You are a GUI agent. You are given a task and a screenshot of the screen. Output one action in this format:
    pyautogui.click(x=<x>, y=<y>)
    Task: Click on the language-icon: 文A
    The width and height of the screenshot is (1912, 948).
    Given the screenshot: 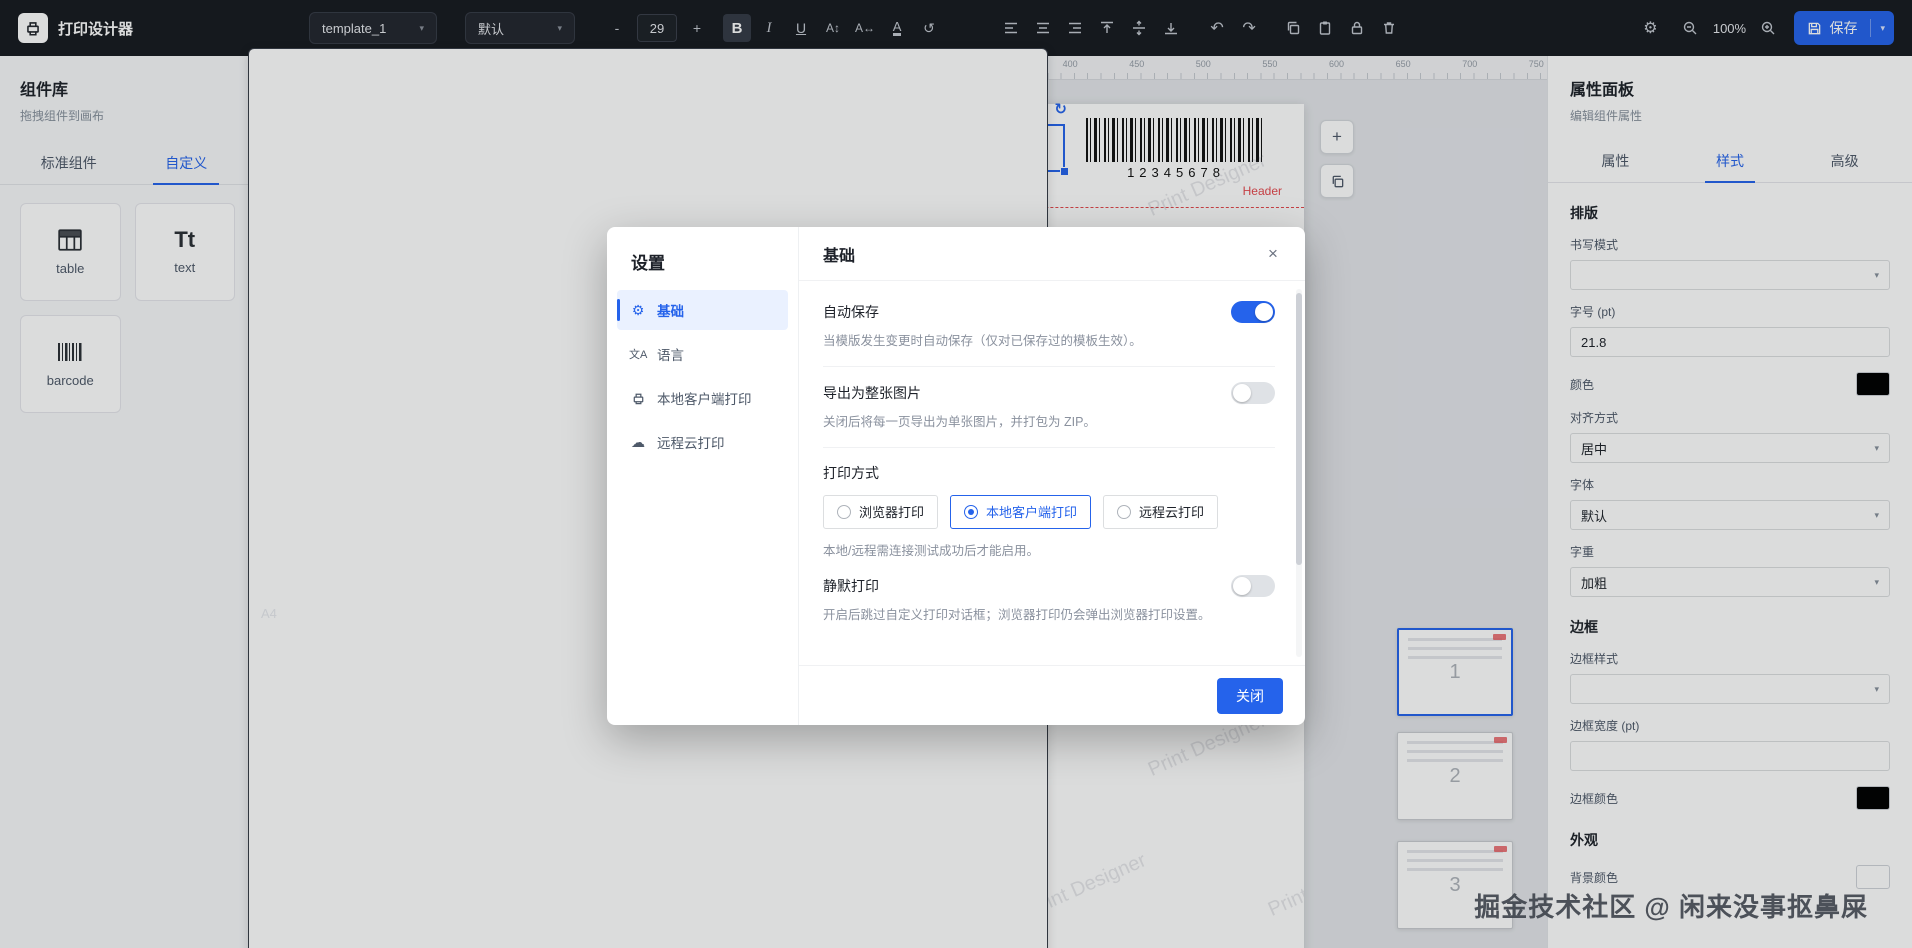 What is the action you would take?
    pyautogui.click(x=638, y=355)
    